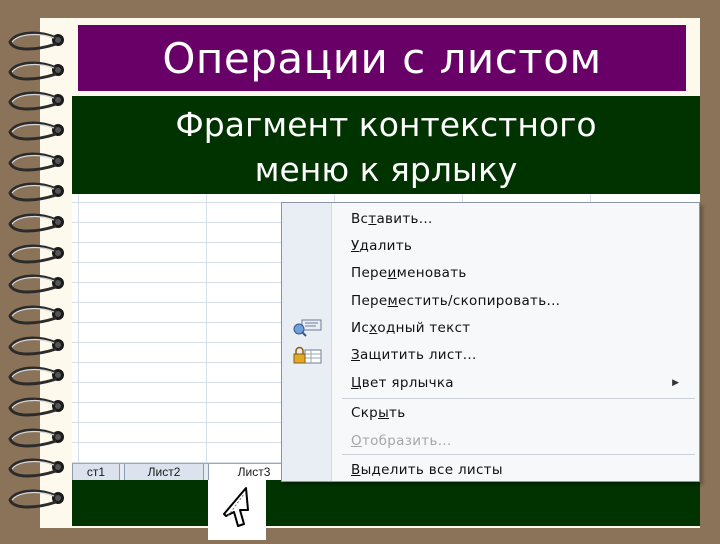 The height and width of the screenshot is (544, 720). What do you see at coordinates (386, 124) in the screenshot?
I see `subtitle-line-1: Фрагмент контекстного` at bounding box center [386, 124].